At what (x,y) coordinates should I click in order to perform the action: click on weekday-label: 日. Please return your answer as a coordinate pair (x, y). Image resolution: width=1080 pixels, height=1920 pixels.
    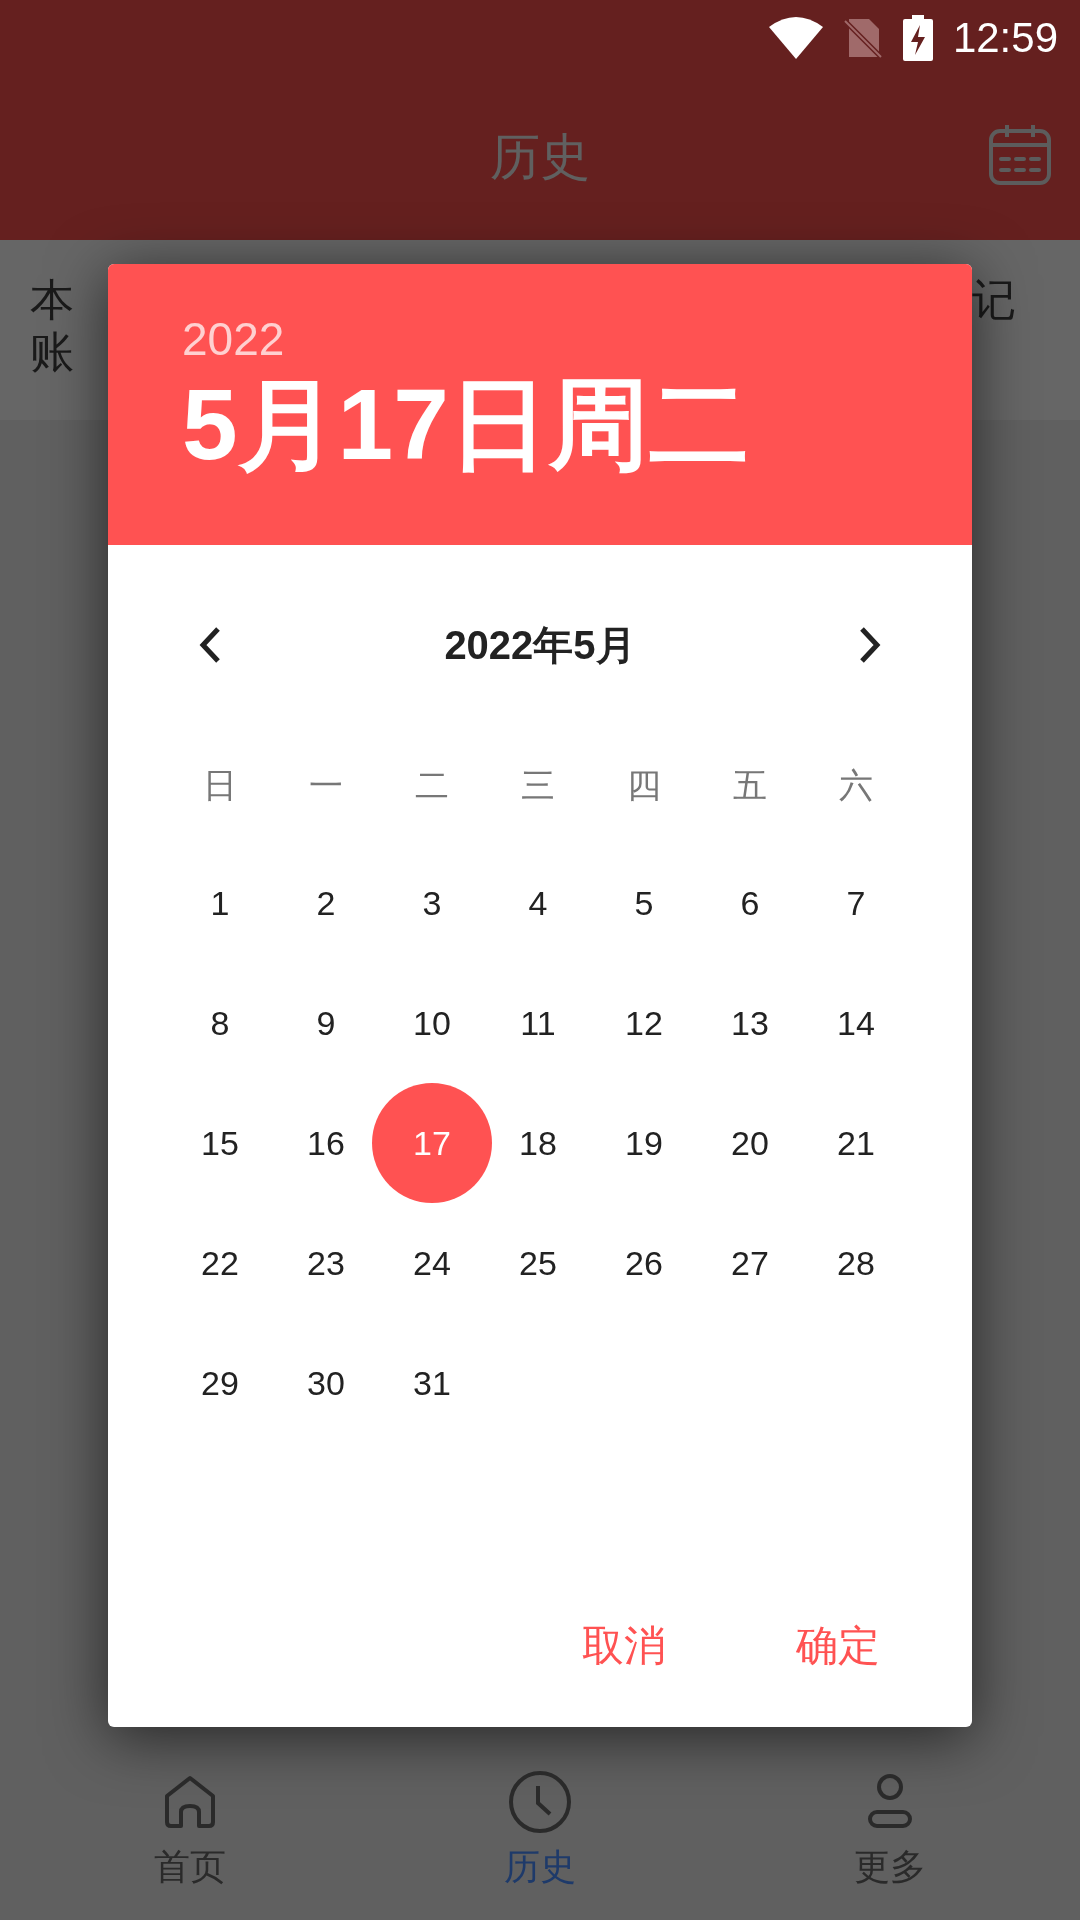
    Looking at the image, I should click on (220, 785).